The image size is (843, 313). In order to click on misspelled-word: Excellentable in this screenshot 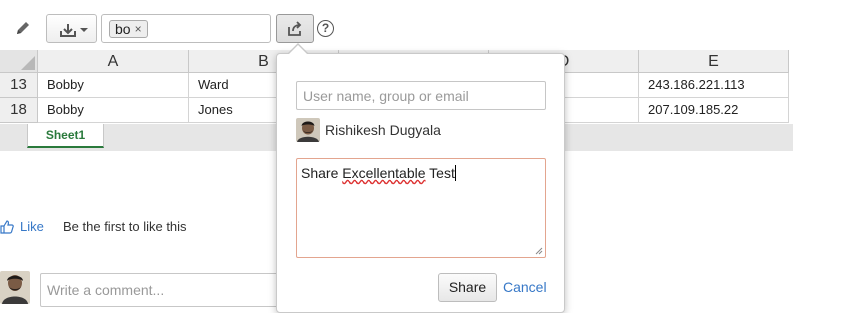, I will do `click(384, 173)`.